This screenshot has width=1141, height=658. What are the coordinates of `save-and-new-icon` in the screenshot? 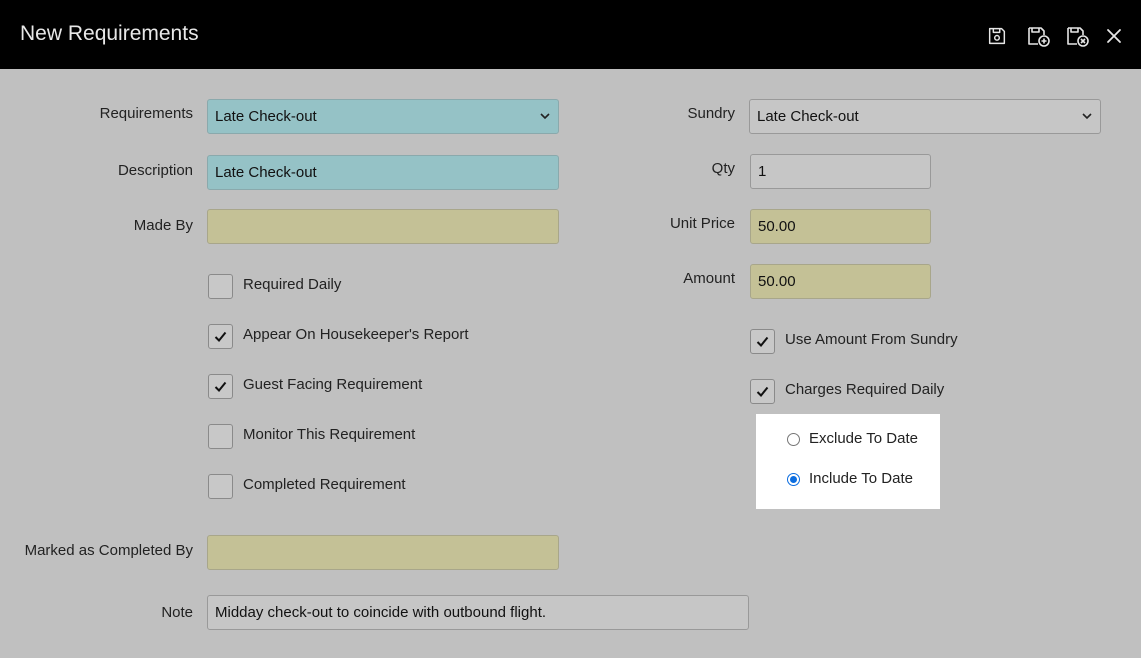 It's located at (1039, 36).